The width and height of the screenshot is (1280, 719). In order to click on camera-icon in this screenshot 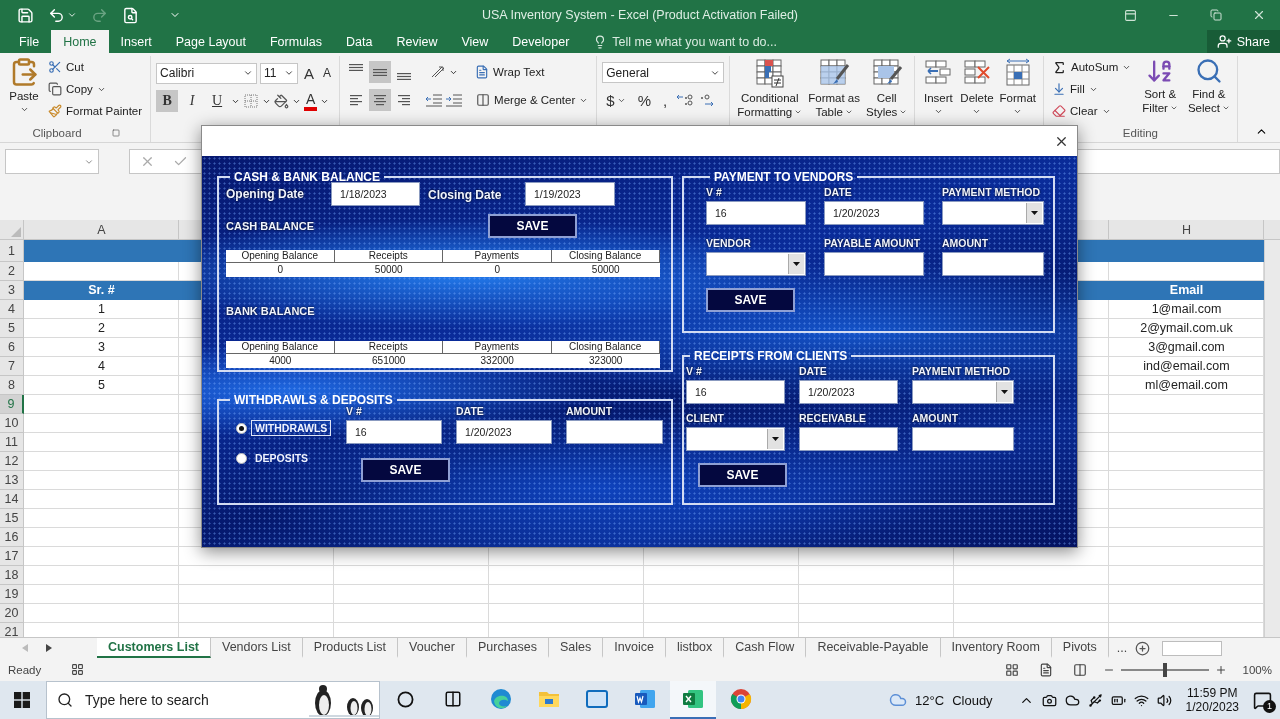, I will do `click(1049, 700)`.